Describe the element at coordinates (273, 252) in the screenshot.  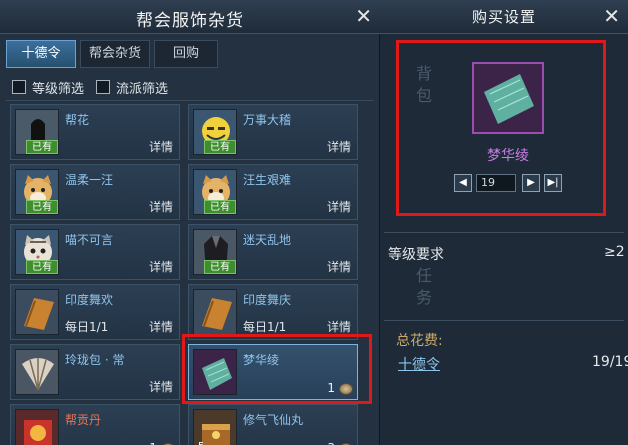
I see `shop-item: 已有 迷天乱地 详情` at that location.